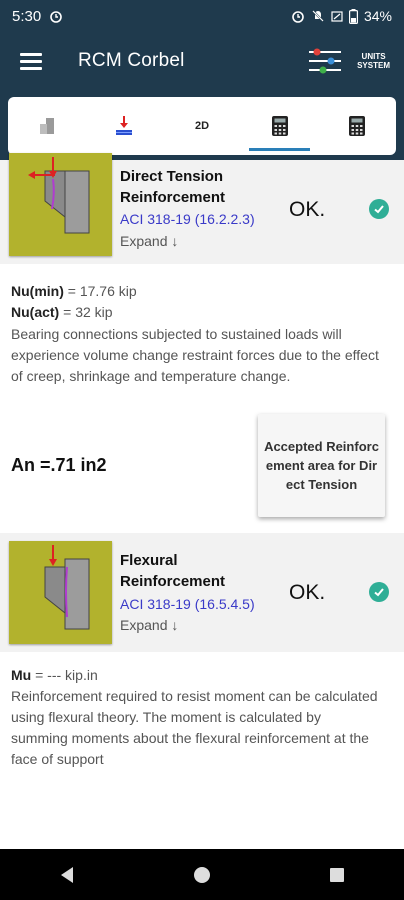 The height and width of the screenshot is (900, 404). Describe the element at coordinates (149, 560) in the screenshot. I see `card-title-line1: Flexural` at that location.